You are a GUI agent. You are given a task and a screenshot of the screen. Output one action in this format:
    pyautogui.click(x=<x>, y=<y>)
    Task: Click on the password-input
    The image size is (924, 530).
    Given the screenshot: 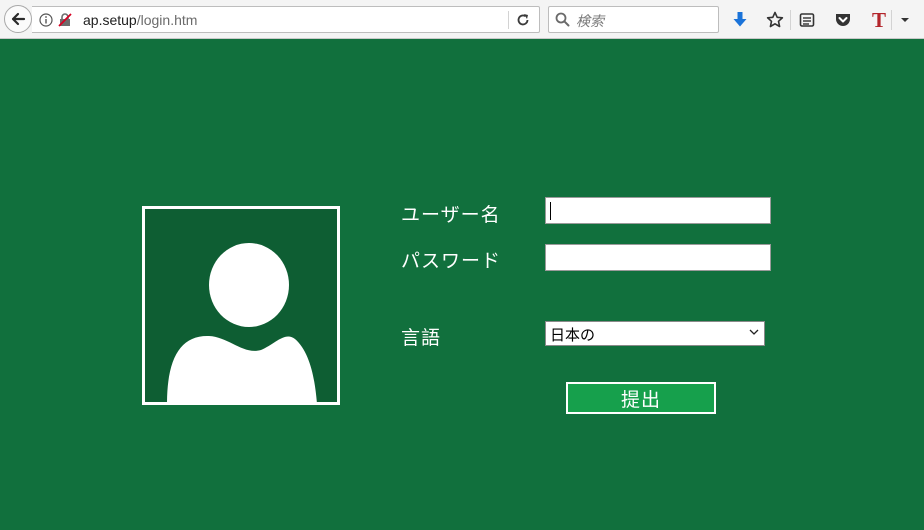 What is the action you would take?
    pyautogui.click(x=658, y=257)
    